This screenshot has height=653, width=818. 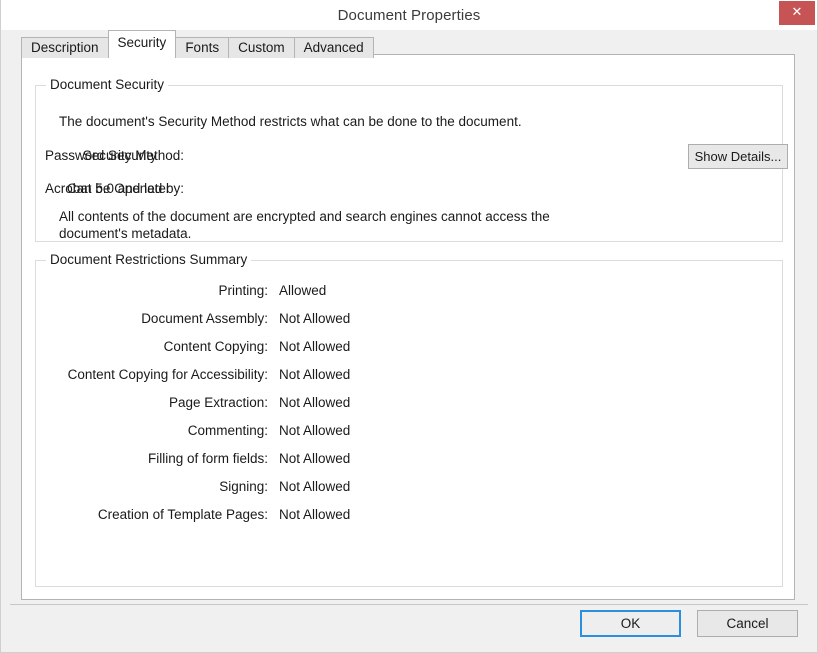 I want to click on close-icon: ✕, so click(x=797, y=12).